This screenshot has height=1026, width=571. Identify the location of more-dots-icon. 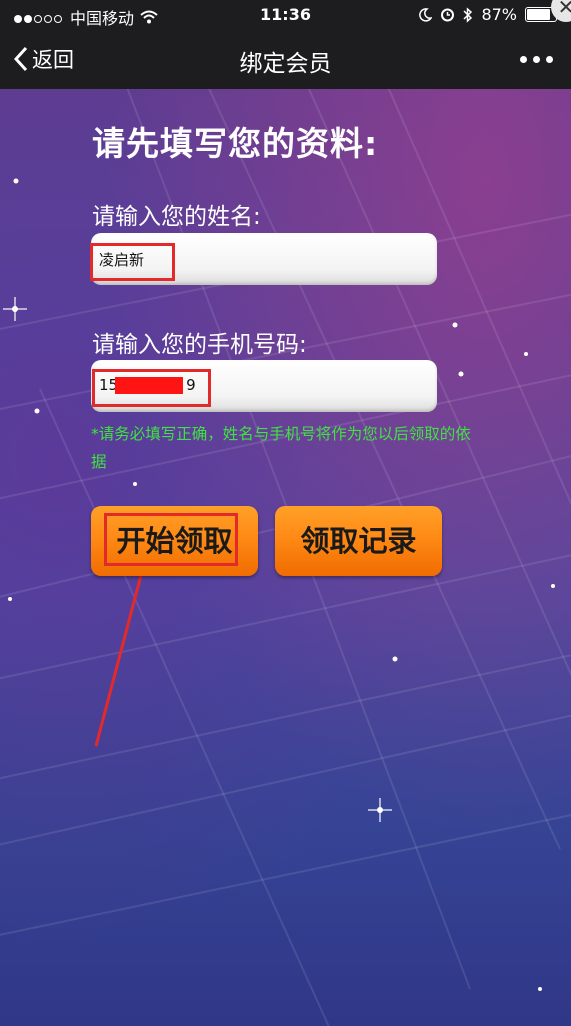
(536, 59).